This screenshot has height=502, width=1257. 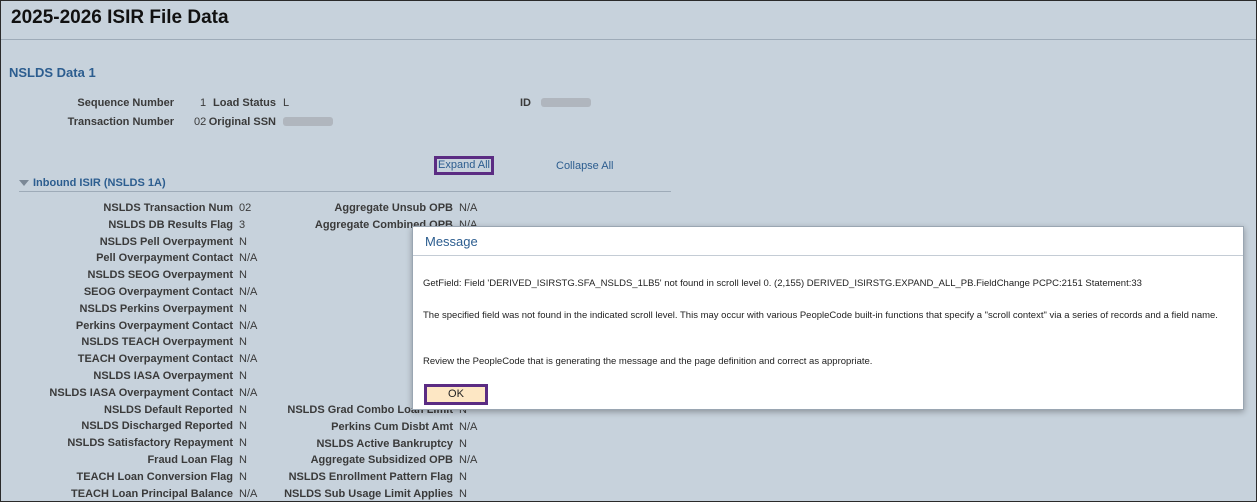 I want to click on title-bar: 2025-2026 ISIR File Data, so click(x=628, y=20).